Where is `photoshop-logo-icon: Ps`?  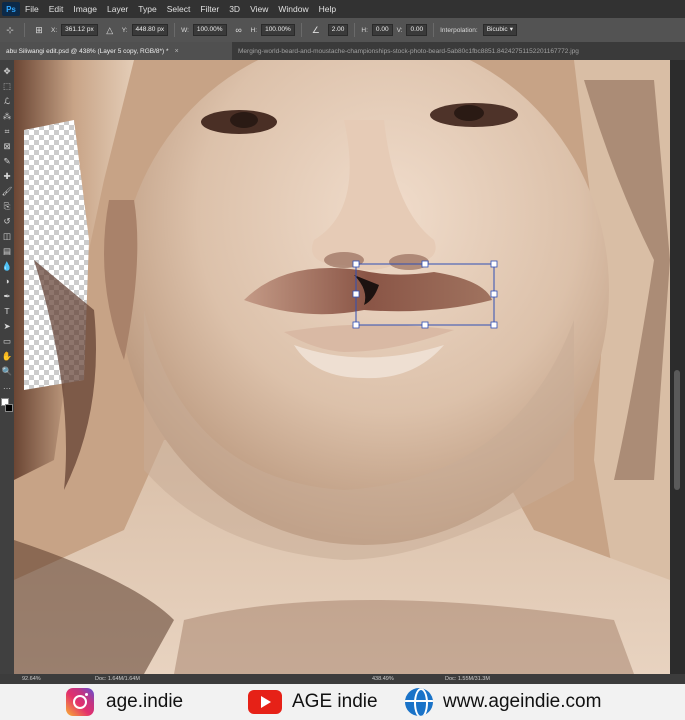
photoshop-logo-icon: Ps is located at coordinates (11, 9).